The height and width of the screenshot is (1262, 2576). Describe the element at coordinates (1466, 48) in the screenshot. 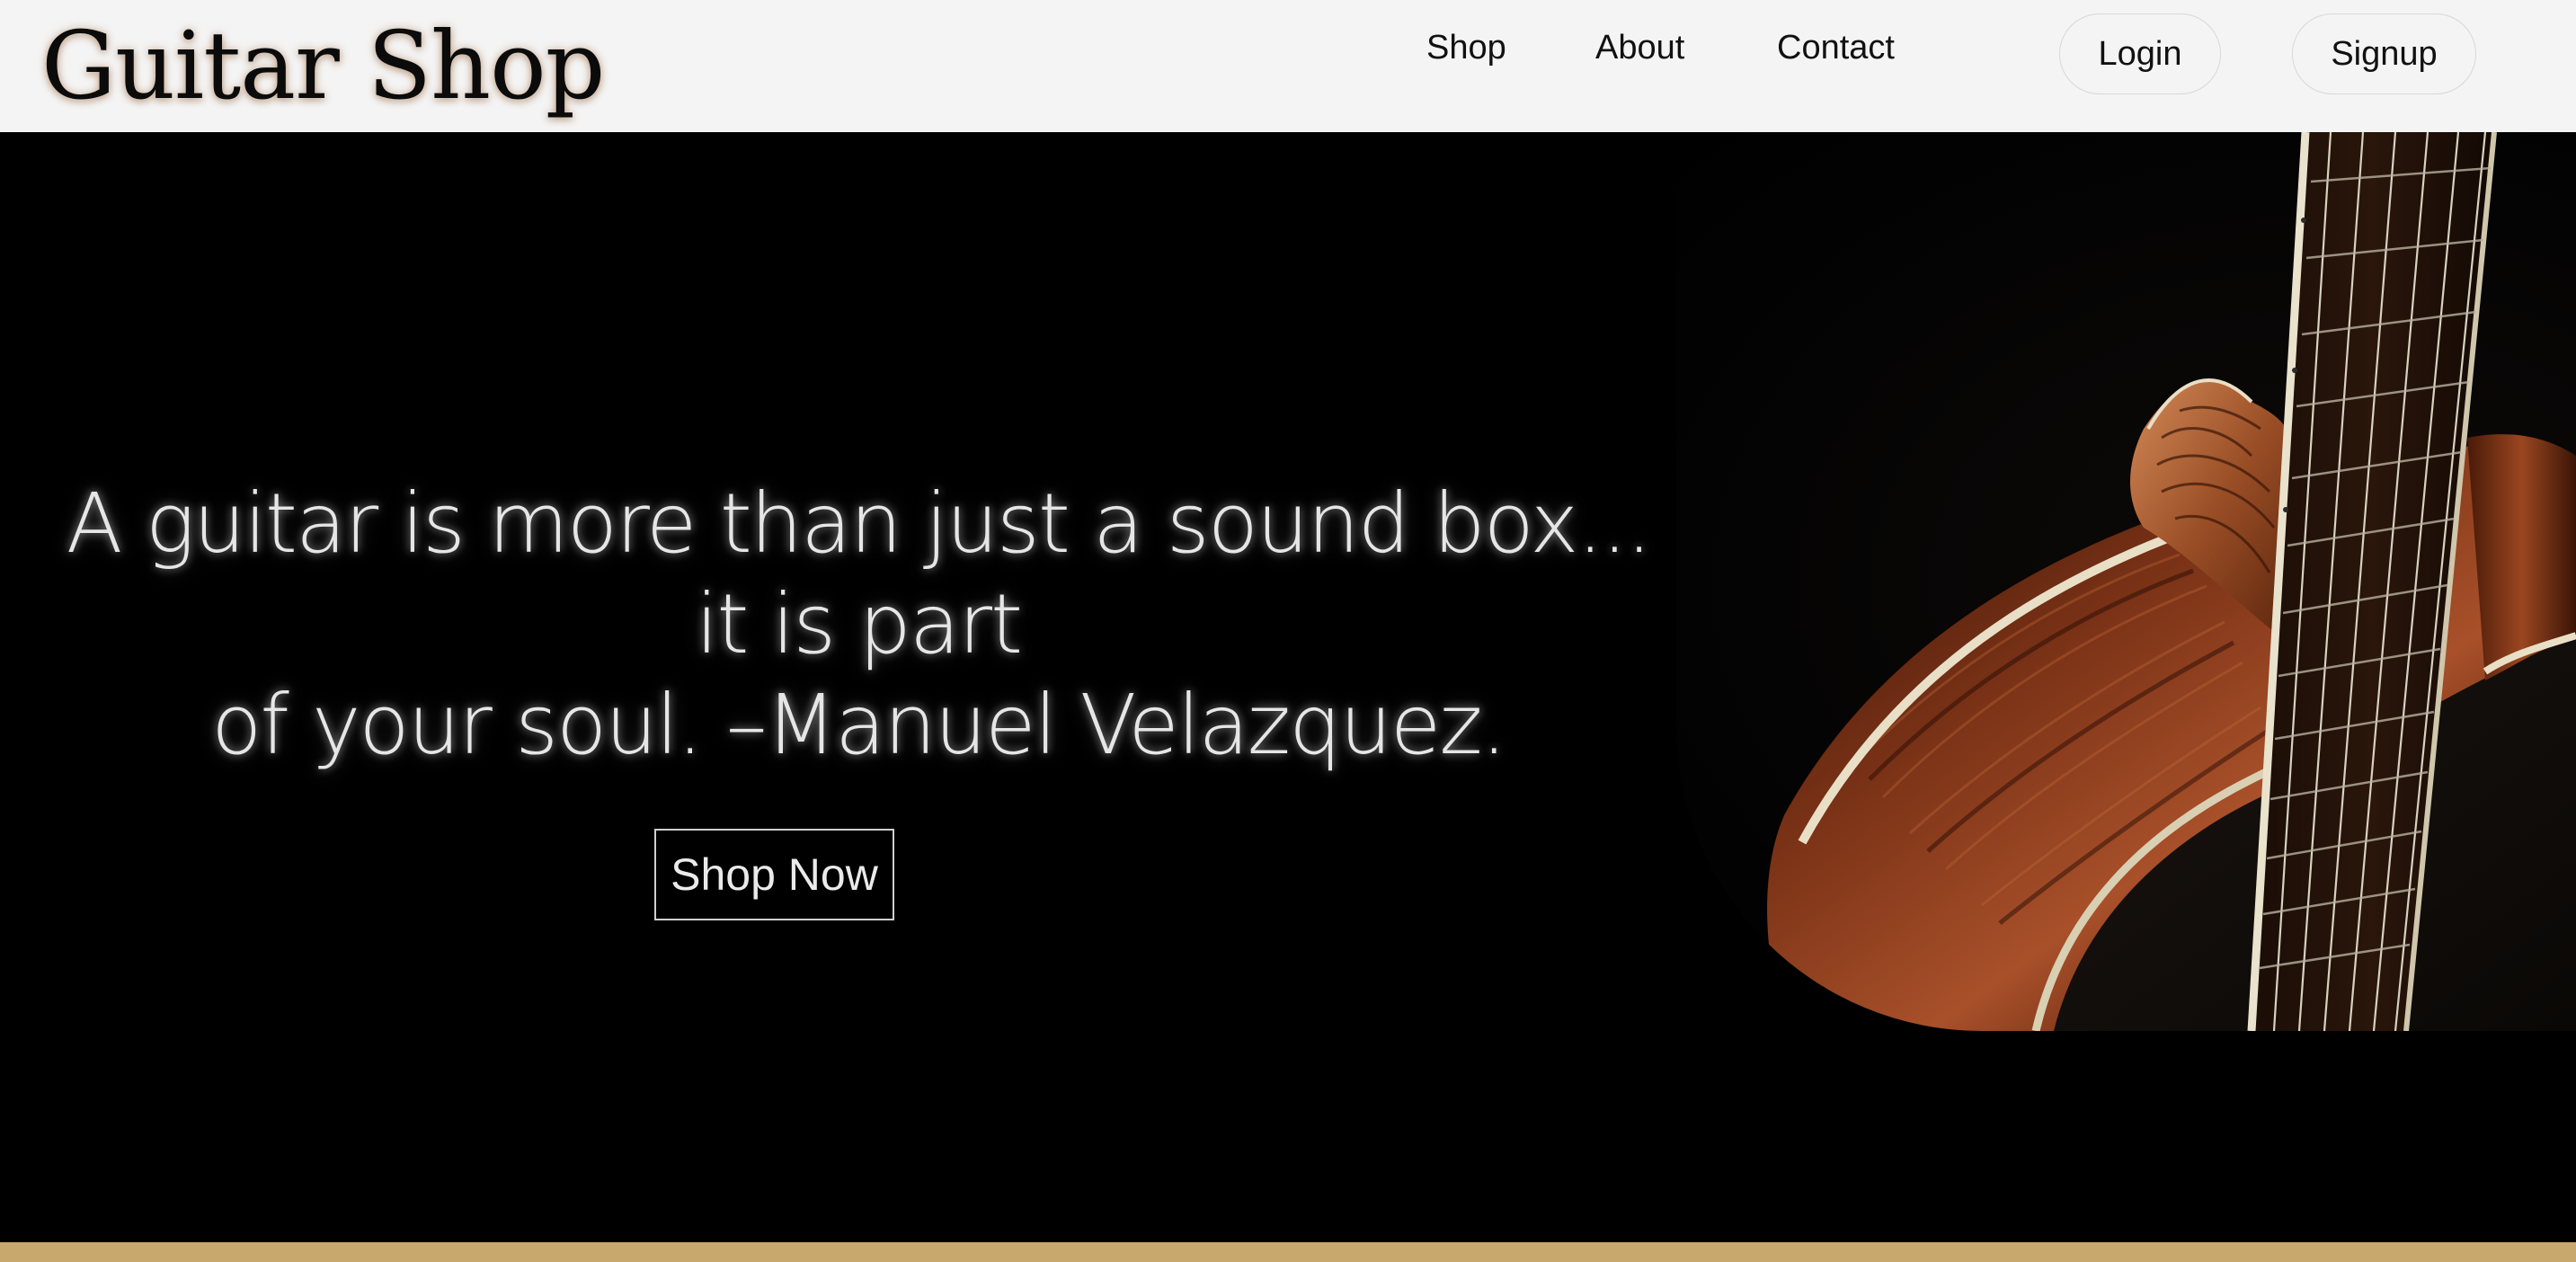

I see `nav-link-shop: Shop` at that location.